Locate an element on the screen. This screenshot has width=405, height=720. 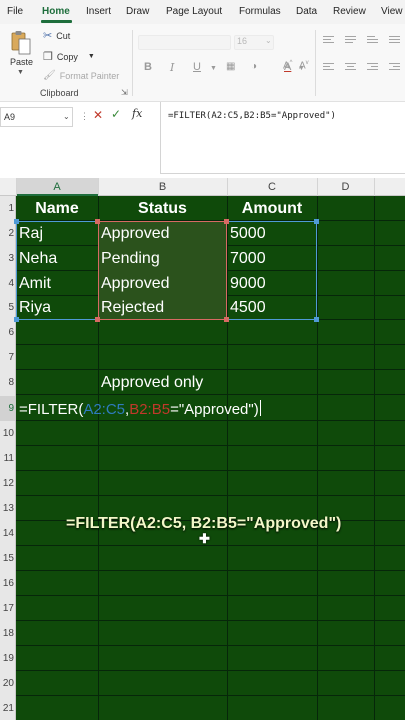
row-header: 14 is located at coordinates (7, 533).